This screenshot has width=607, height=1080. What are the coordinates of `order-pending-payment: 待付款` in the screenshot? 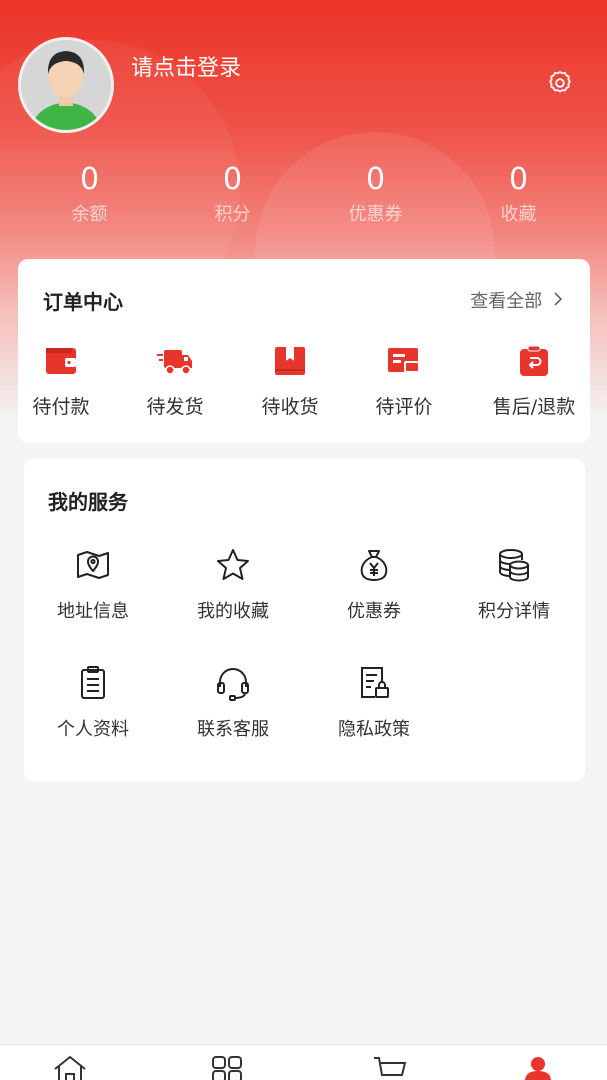 It's located at (61, 381).